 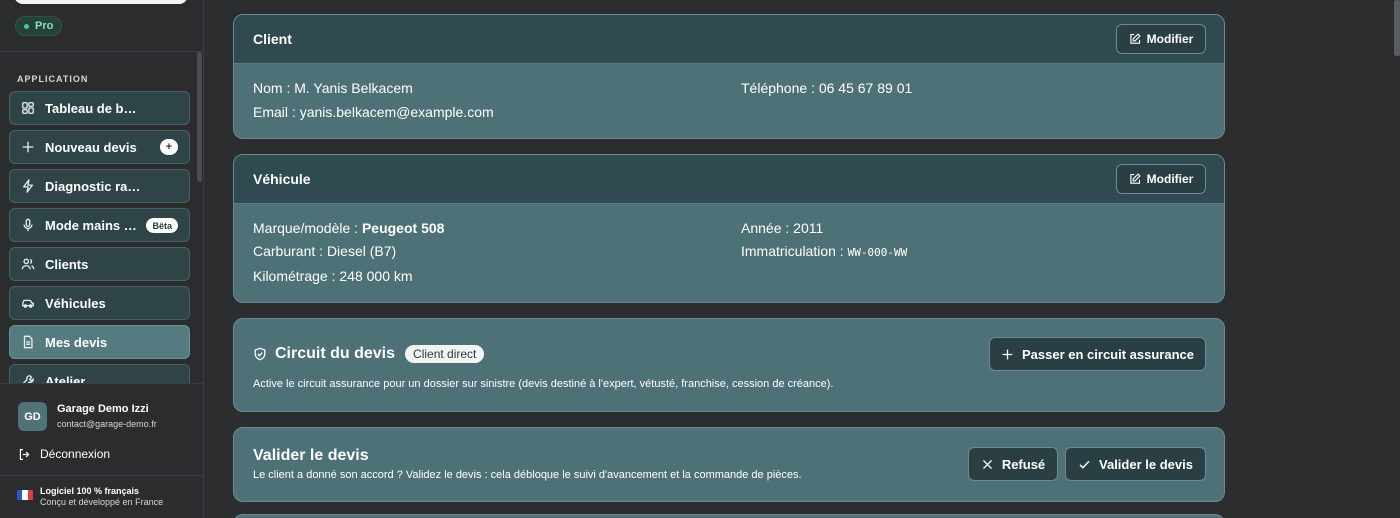 I want to click on vehicle-mileage: Kilométrage : 248 000 km, so click(x=333, y=276).